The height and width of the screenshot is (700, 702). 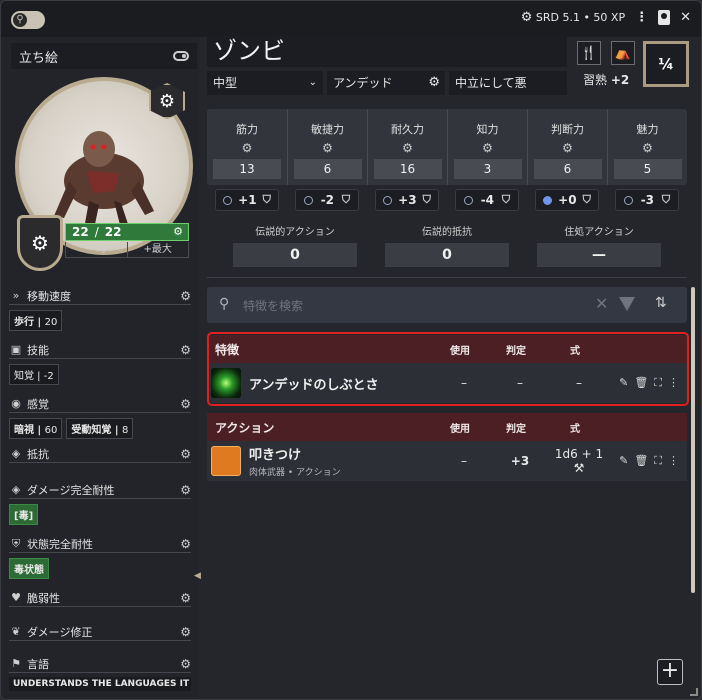 I want to click on lang-gear-icon: ⚙, so click(x=185, y=664).